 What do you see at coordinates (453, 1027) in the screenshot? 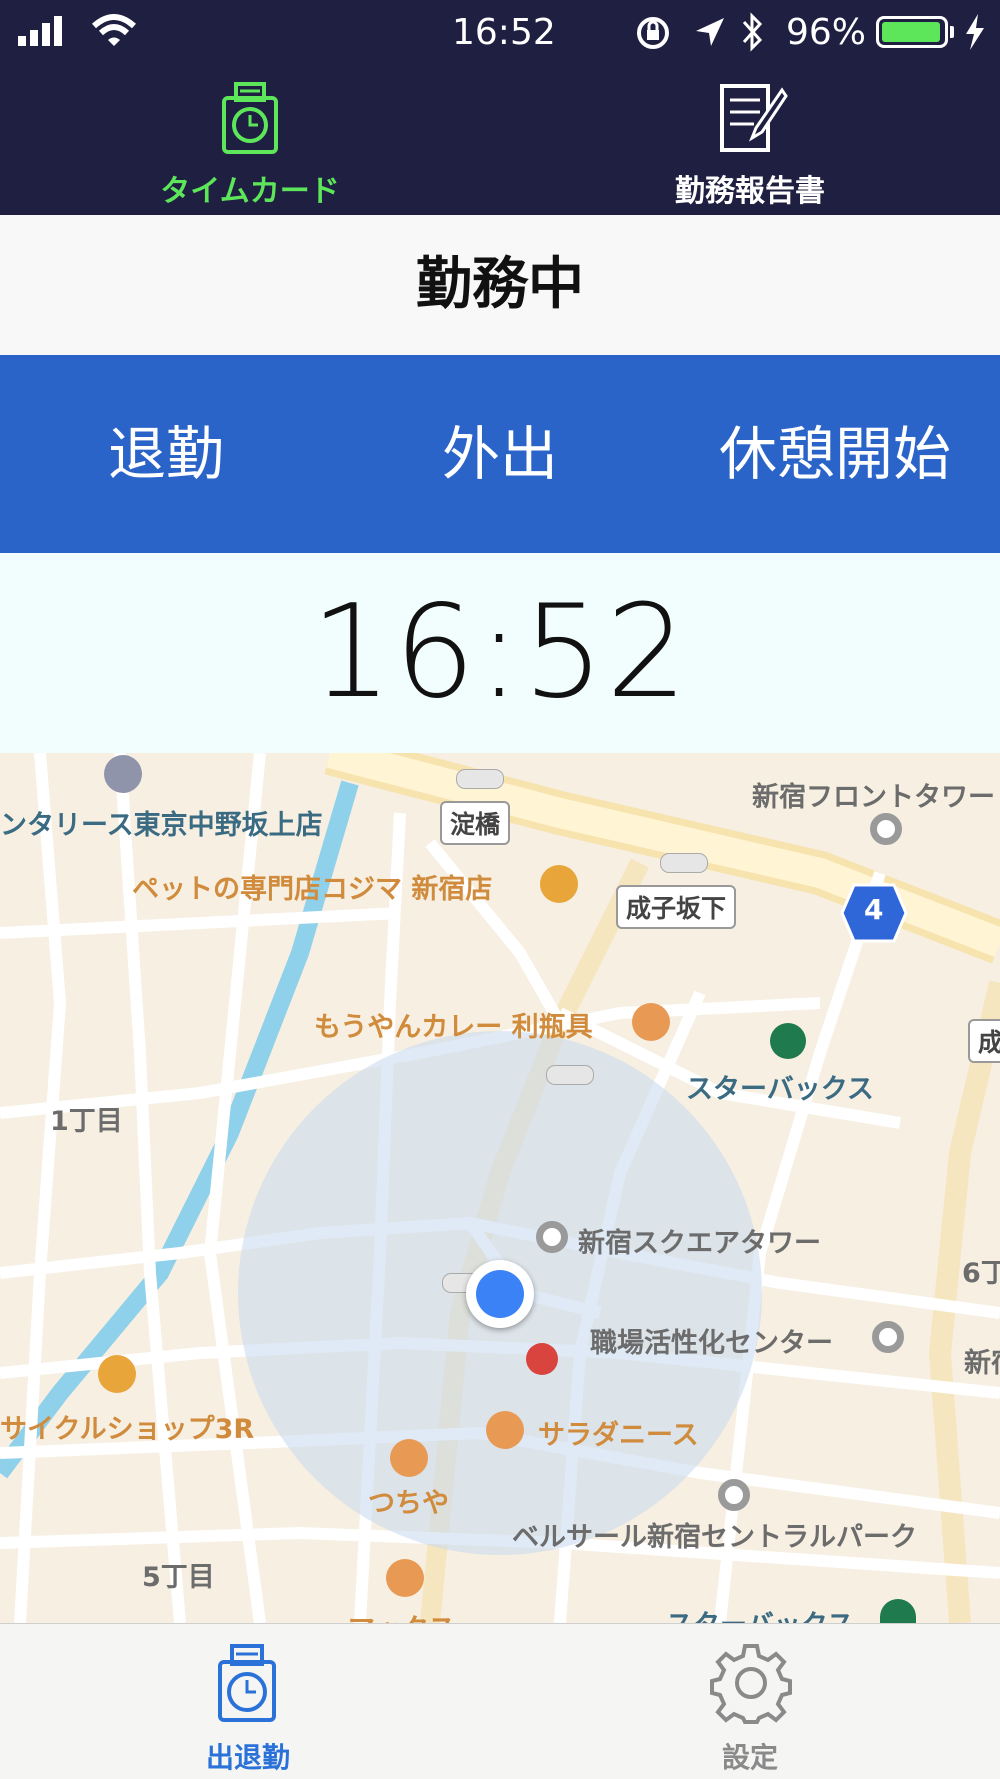
I see `map-label: もうやんカレー 利瓶具` at bounding box center [453, 1027].